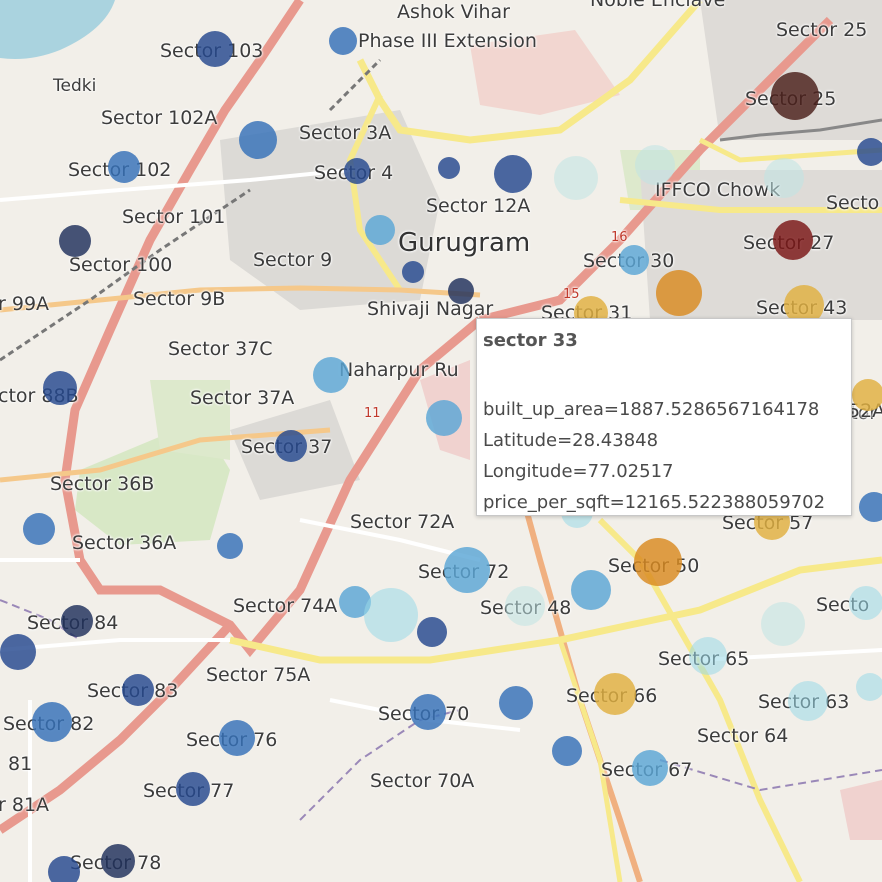 Image resolution: width=882 pixels, height=882 pixels. I want to click on tooltip-row: built_up_area=1887.5286567164178, so click(651, 409).